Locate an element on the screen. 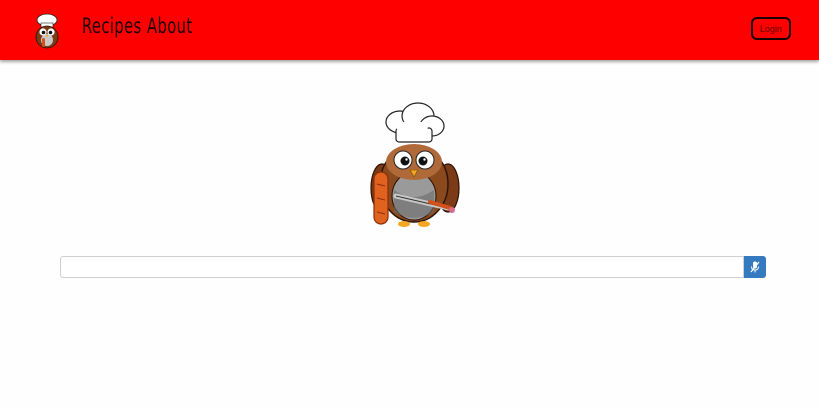  search-input is located at coordinates (402, 267).